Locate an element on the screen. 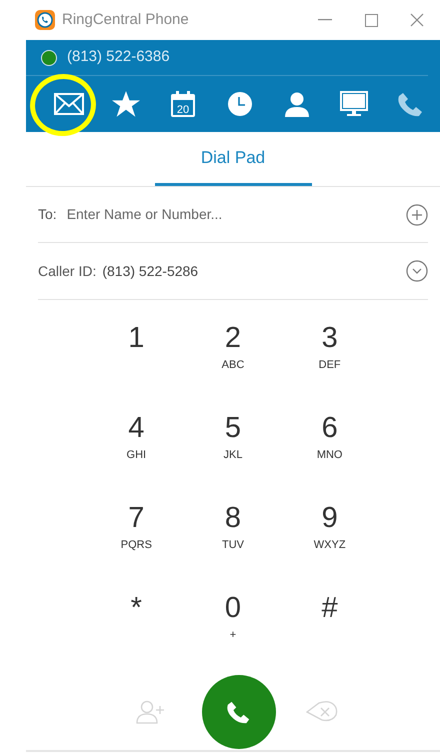  dial-key: 6 MNO is located at coordinates (329, 443).